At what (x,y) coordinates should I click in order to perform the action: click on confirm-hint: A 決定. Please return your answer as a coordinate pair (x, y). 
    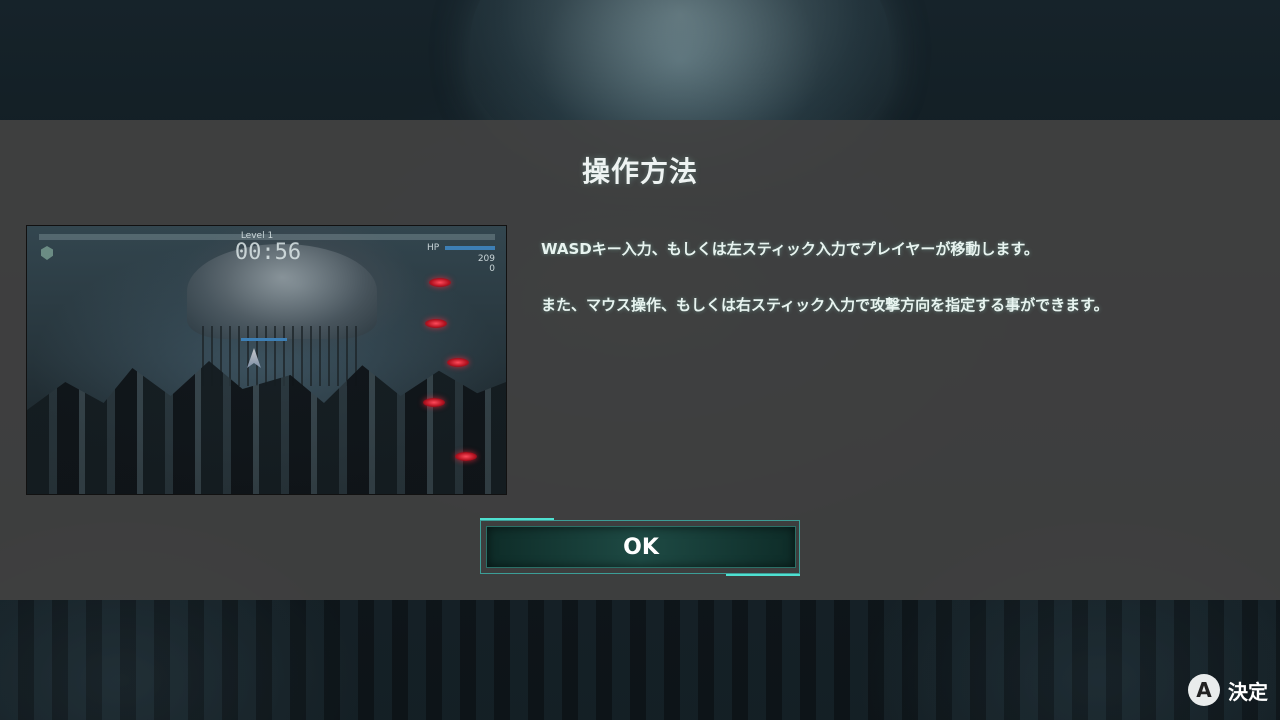
    Looking at the image, I should click on (1228, 690).